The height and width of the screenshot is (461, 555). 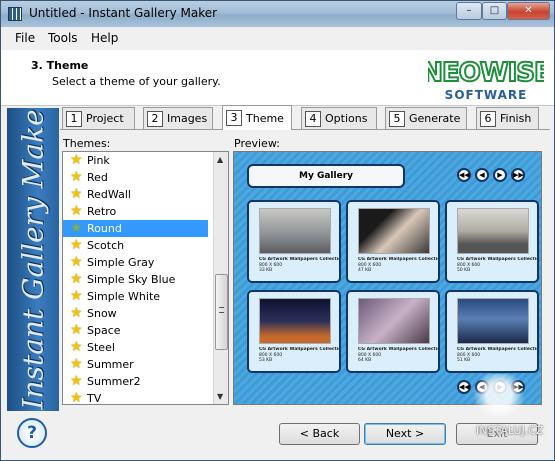 What do you see at coordinates (145, 313) in the screenshot?
I see `theme-list-item: ★ Snow` at bounding box center [145, 313].